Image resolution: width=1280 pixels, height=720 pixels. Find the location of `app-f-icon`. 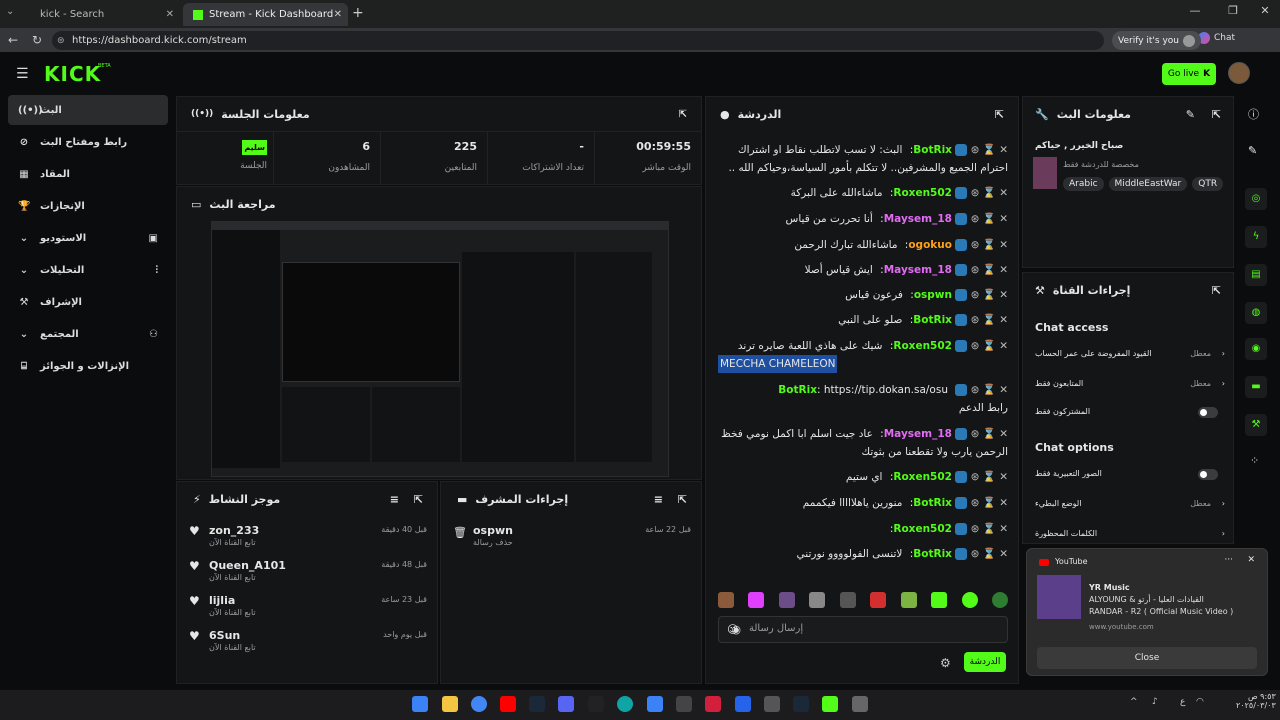

app-f-icon is located at coordinates (655, 704).